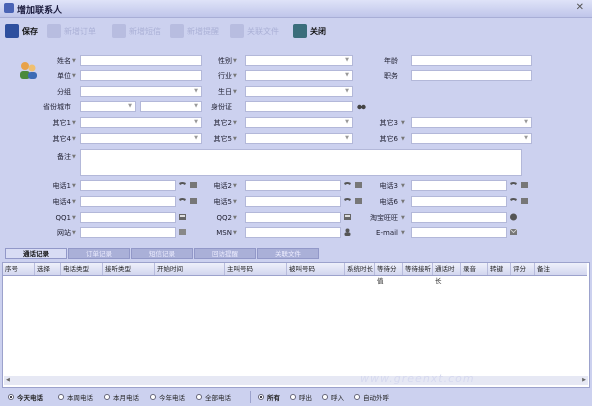 The width and height of the screenshot is (592, 406). I want to click on radio-week-calls: 本周电话, so click(75, 397).